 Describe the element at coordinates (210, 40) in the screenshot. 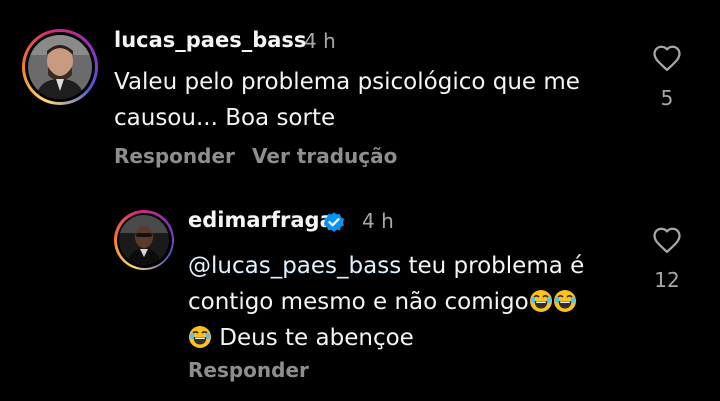

I see `comment-username: lucas_paes_bass` at that location.